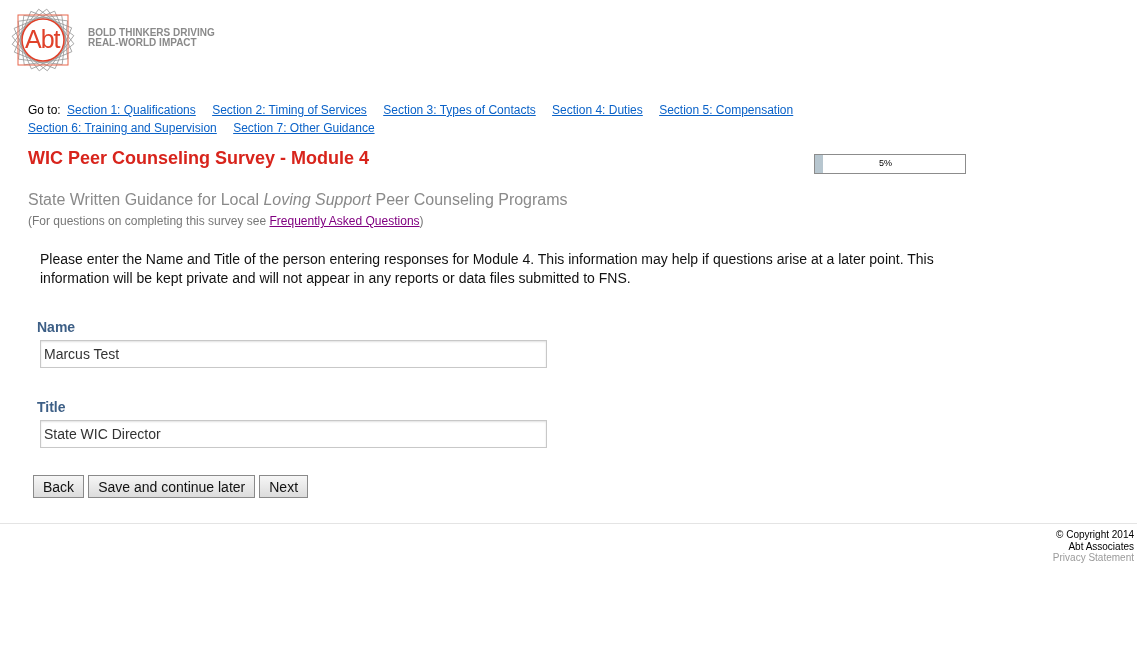  Describe the element at coordinates (131, 110) in the screenshot. I see `section-link: Section 1: Qualifications` at that location.